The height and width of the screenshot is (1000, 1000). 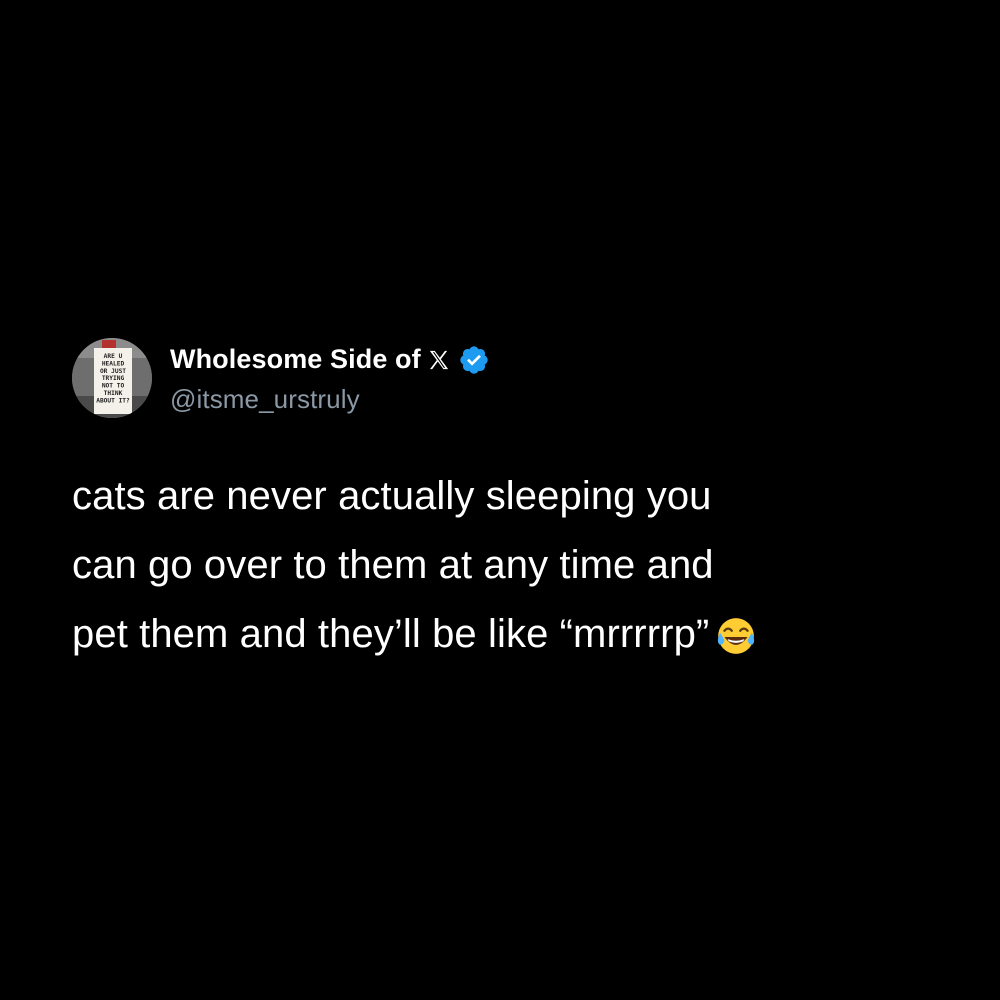 I want to click on face-with-tears-of-joy-icon, so click(x=736, y=632).